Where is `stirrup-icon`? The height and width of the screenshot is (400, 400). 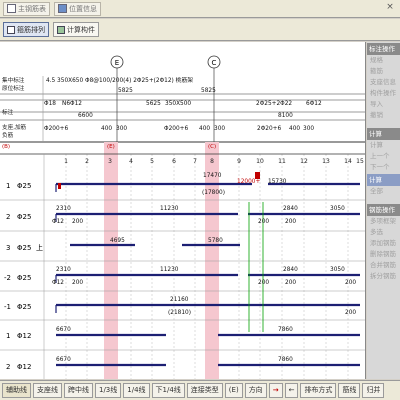 stirrup-icon is located at coordinates (11, 29).